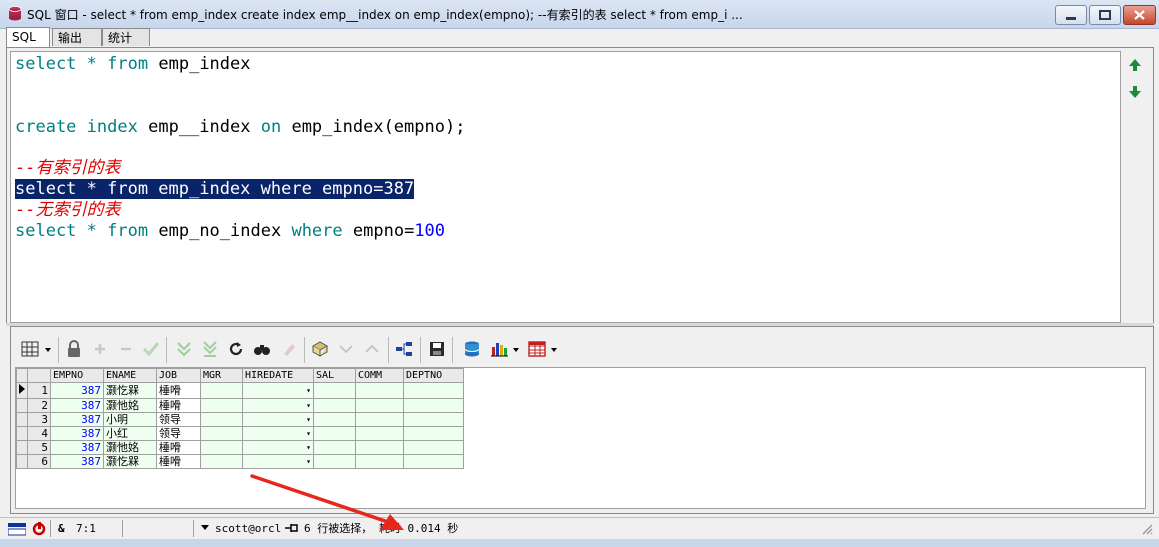 Image resolution: width=1159 pixels, height=547 pixels. I want to click on maximize-button, so click(1105, 15).